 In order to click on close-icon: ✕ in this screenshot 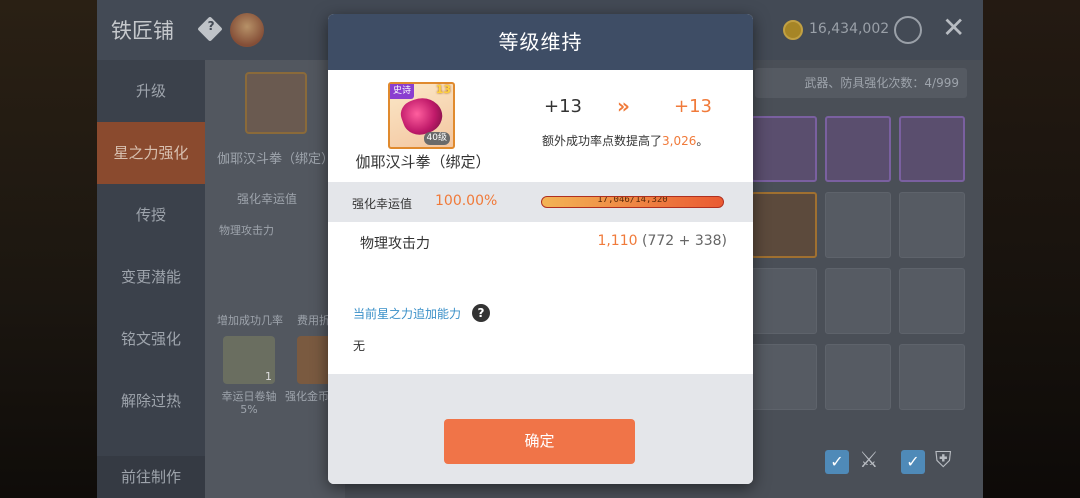, I will do `click(953, 28)`.